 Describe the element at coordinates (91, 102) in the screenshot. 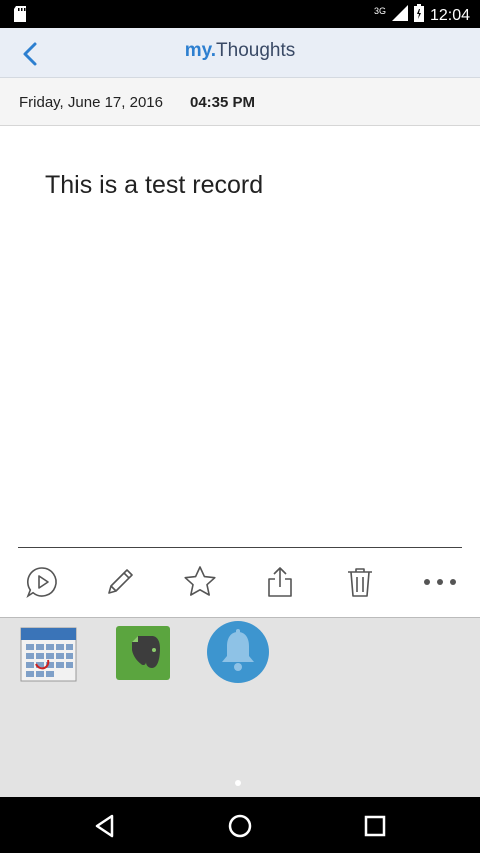

I see `record-date: Friday, June 17, 2016` at that location.